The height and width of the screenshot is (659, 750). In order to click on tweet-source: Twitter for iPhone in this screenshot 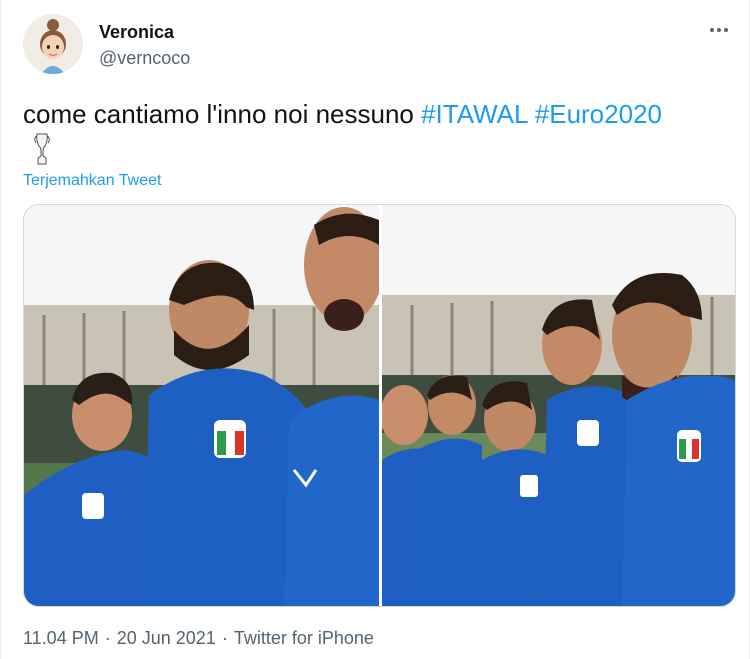, I will do `click(304, 638)`.